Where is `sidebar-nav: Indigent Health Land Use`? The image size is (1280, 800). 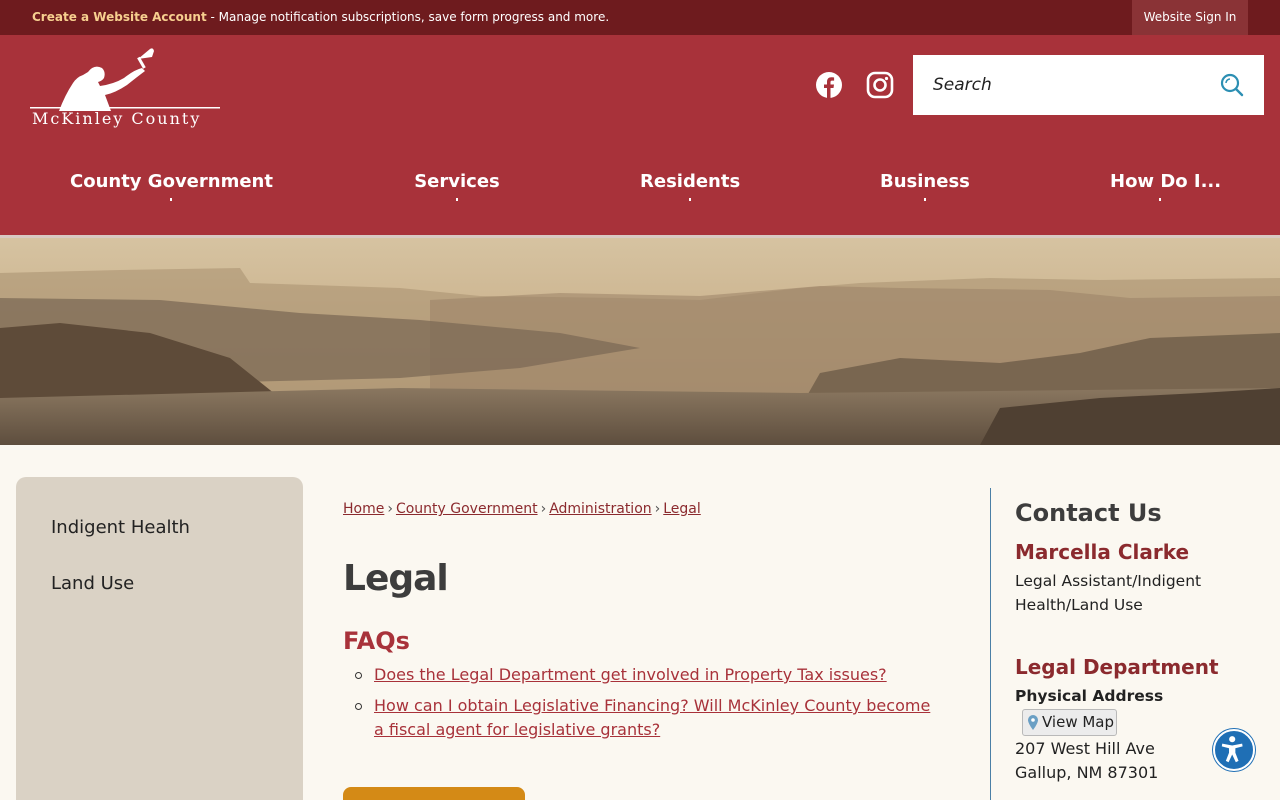
sidebar-nav: Indigent Health Land Use is located at coordinates (159, 638).